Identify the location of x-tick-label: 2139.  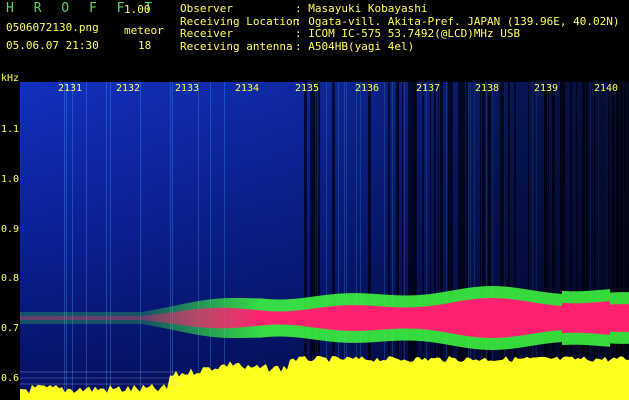
(546, 88).